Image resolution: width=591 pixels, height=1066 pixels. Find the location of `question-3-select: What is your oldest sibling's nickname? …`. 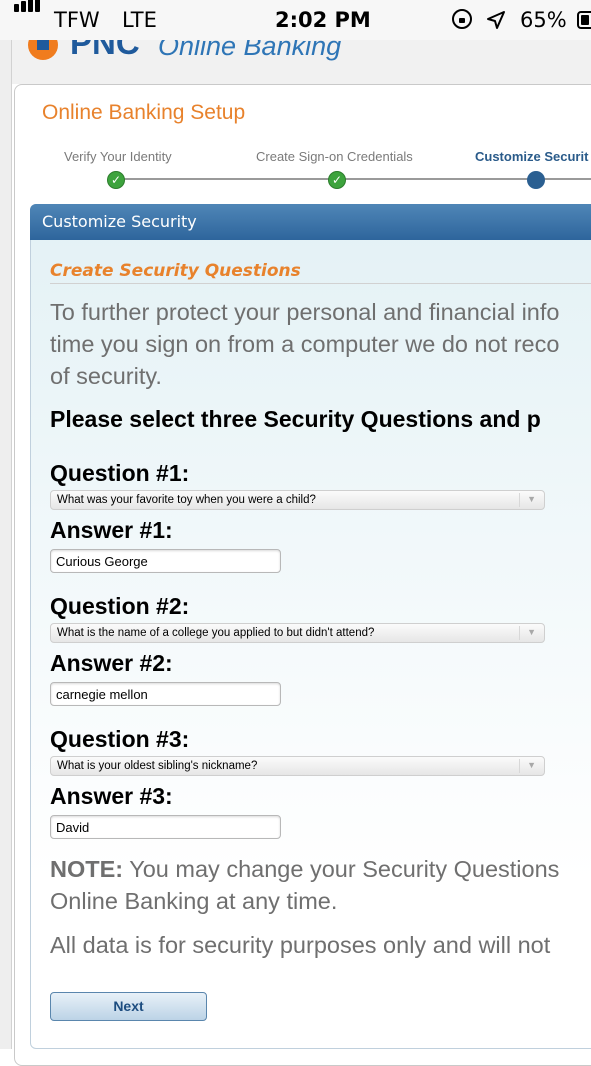

question-3-select: What is your oldest sibling's nickname? … is located at coordinates (297, 766).